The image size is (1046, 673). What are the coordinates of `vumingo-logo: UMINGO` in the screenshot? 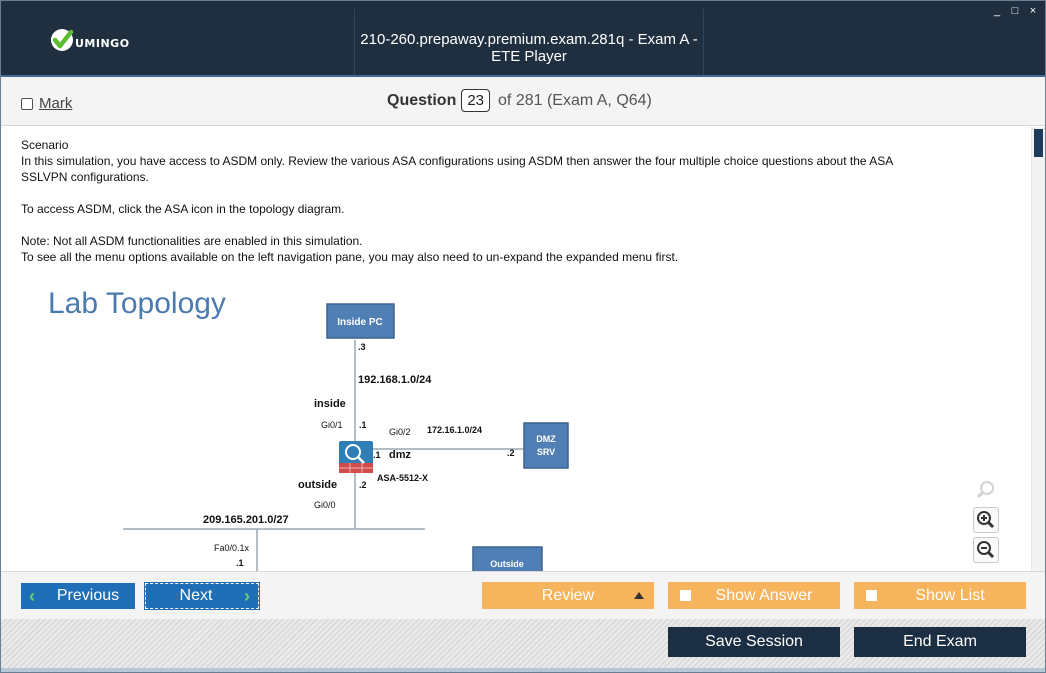 It's located at (89, 40).